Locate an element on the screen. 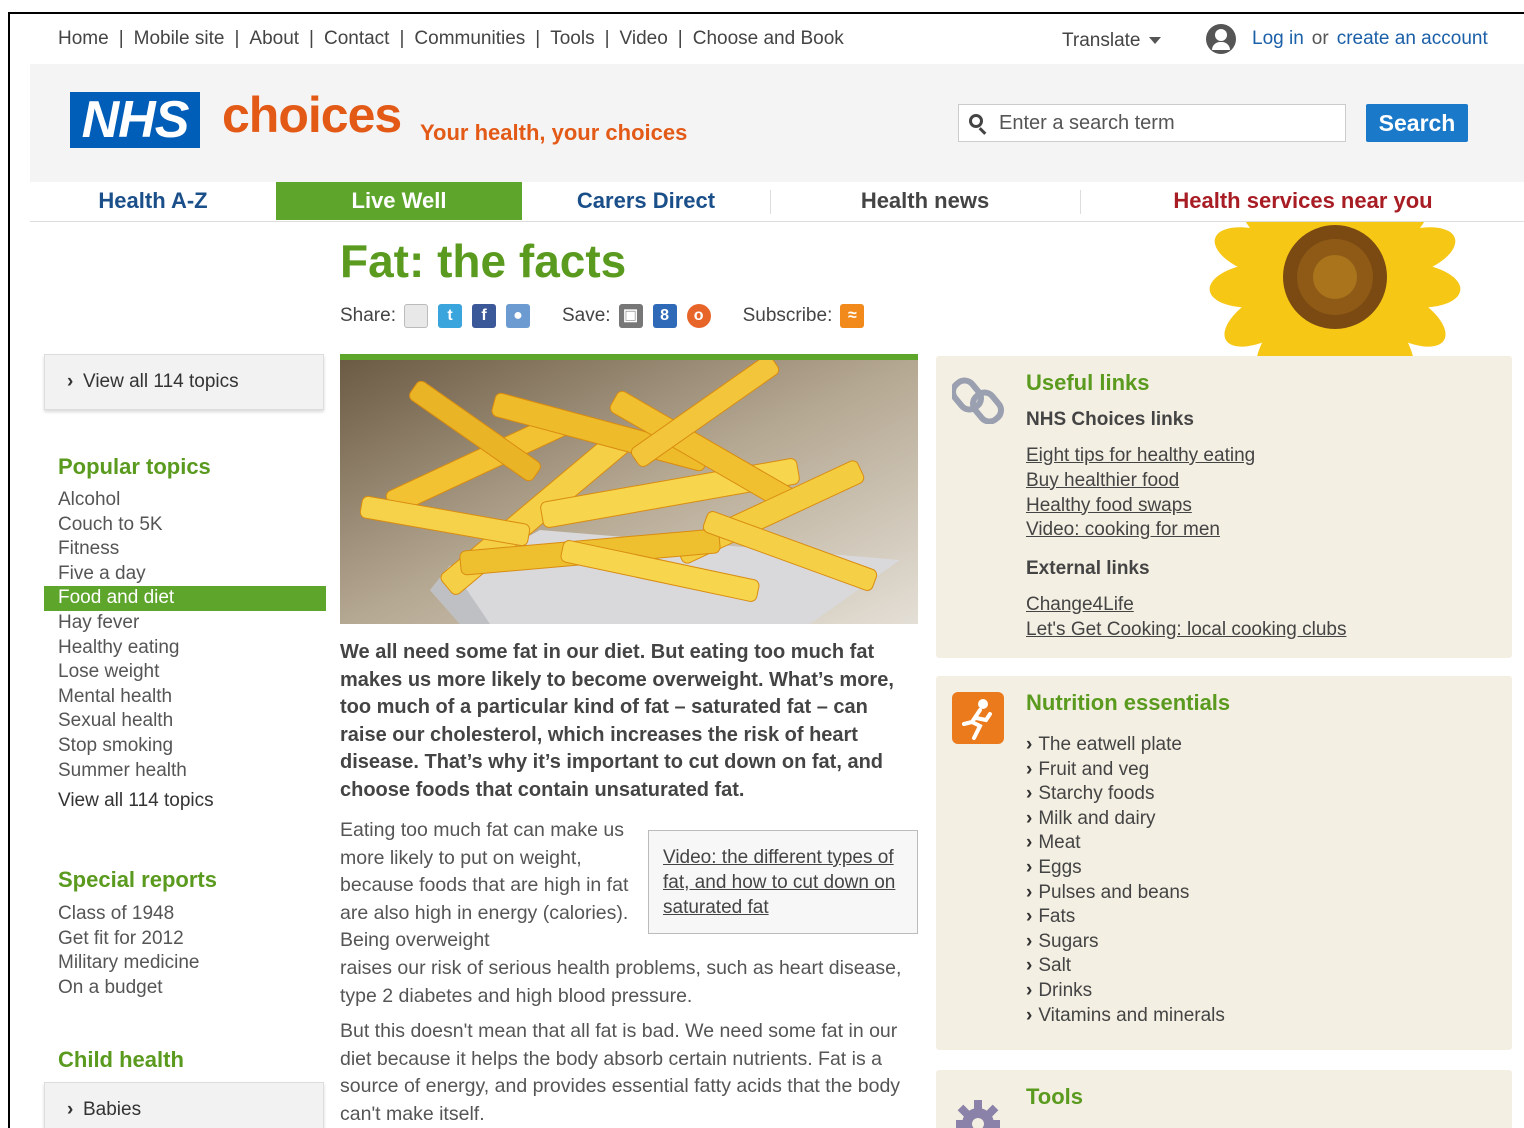 This screenshot has height=1128, width=1524. popular-topics-heading: Popular topics is located at coordinates (134, 466).